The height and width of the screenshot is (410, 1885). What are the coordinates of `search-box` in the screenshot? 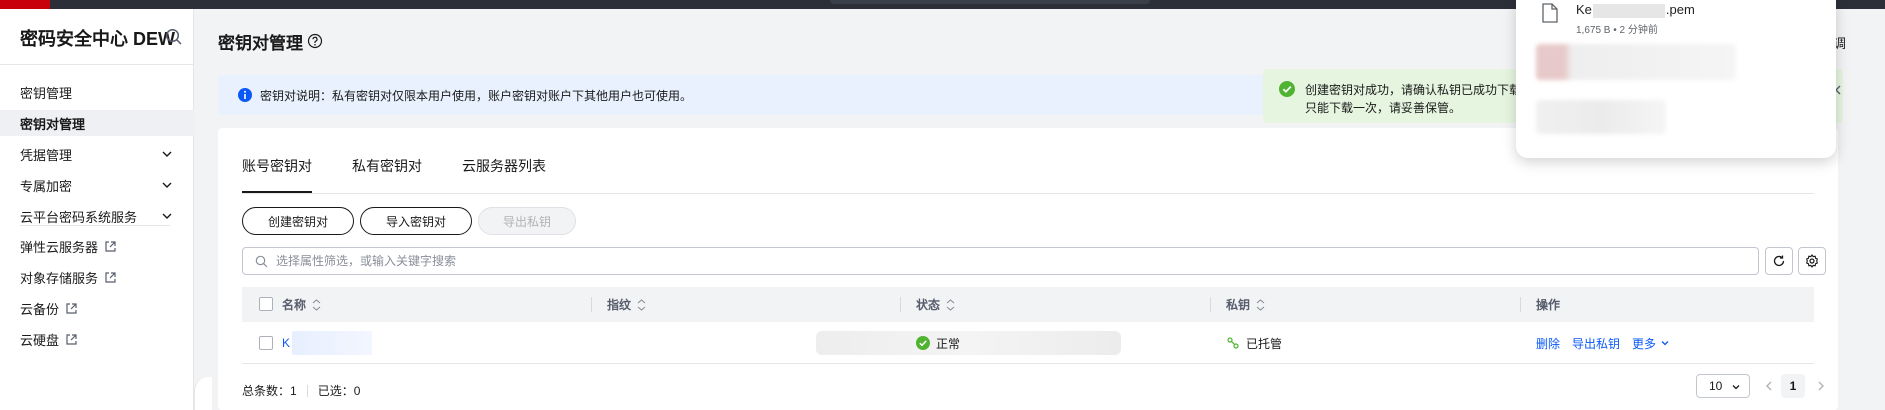 It's located at (1000, 261).